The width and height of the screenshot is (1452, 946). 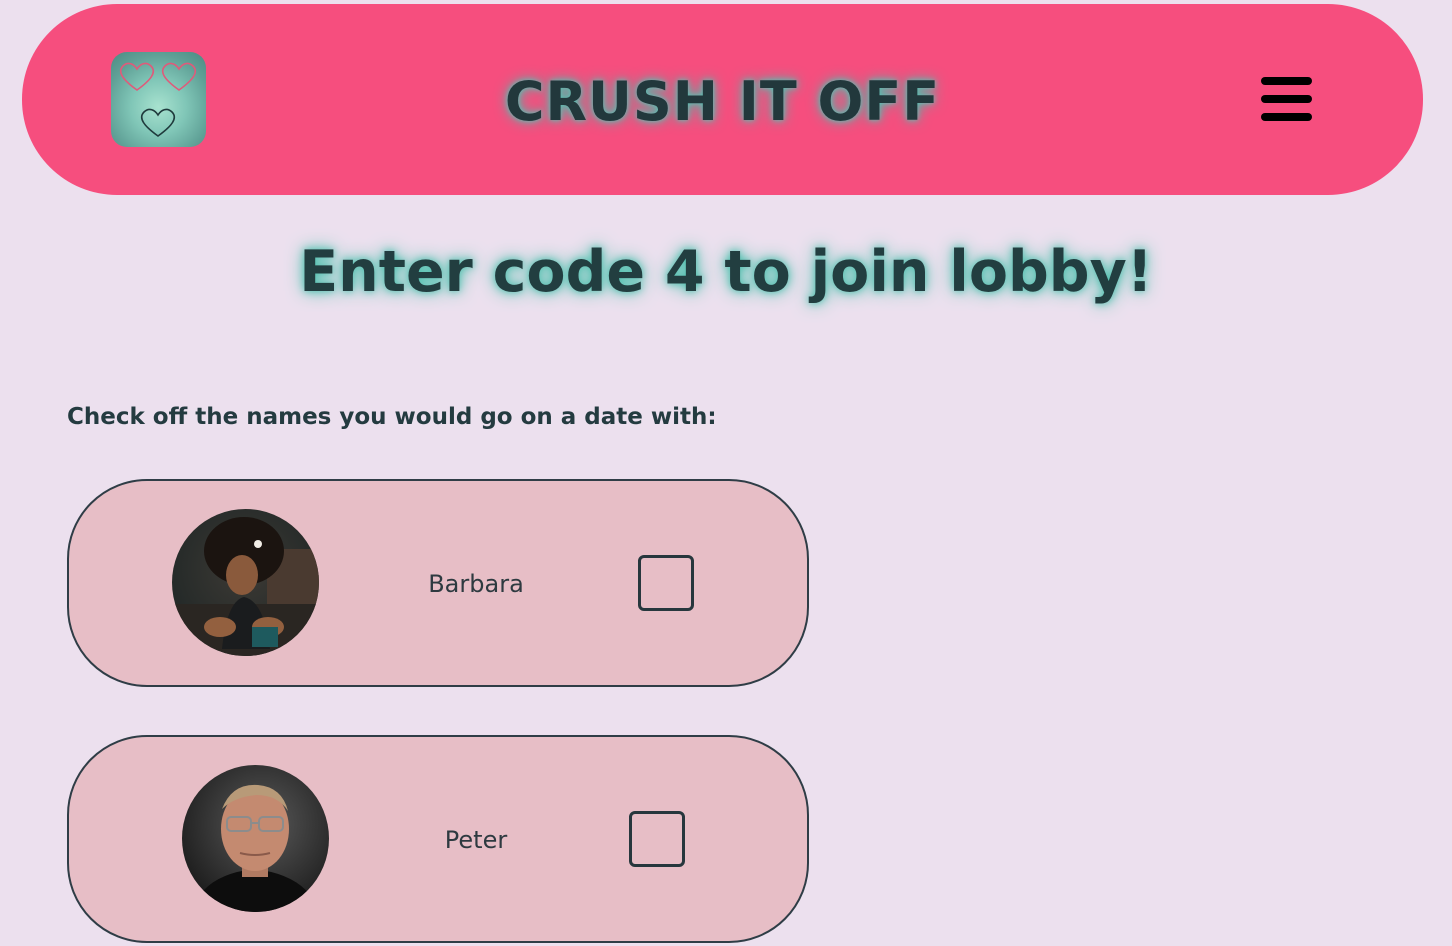 What do you see at coordinates (726, 272) in the screenshot?
I see `lobby-code-heading: Enter code 4 to join lobby!` at bounding box center [726, 272].